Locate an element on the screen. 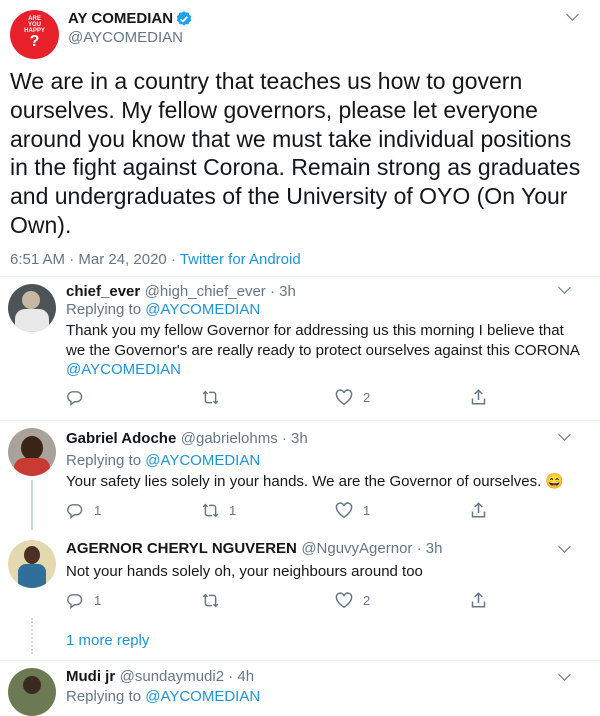 The image size is (600, 716). avatar-logo-text: ARE YOU HAPPY ? is located at coordinates (34, 33).